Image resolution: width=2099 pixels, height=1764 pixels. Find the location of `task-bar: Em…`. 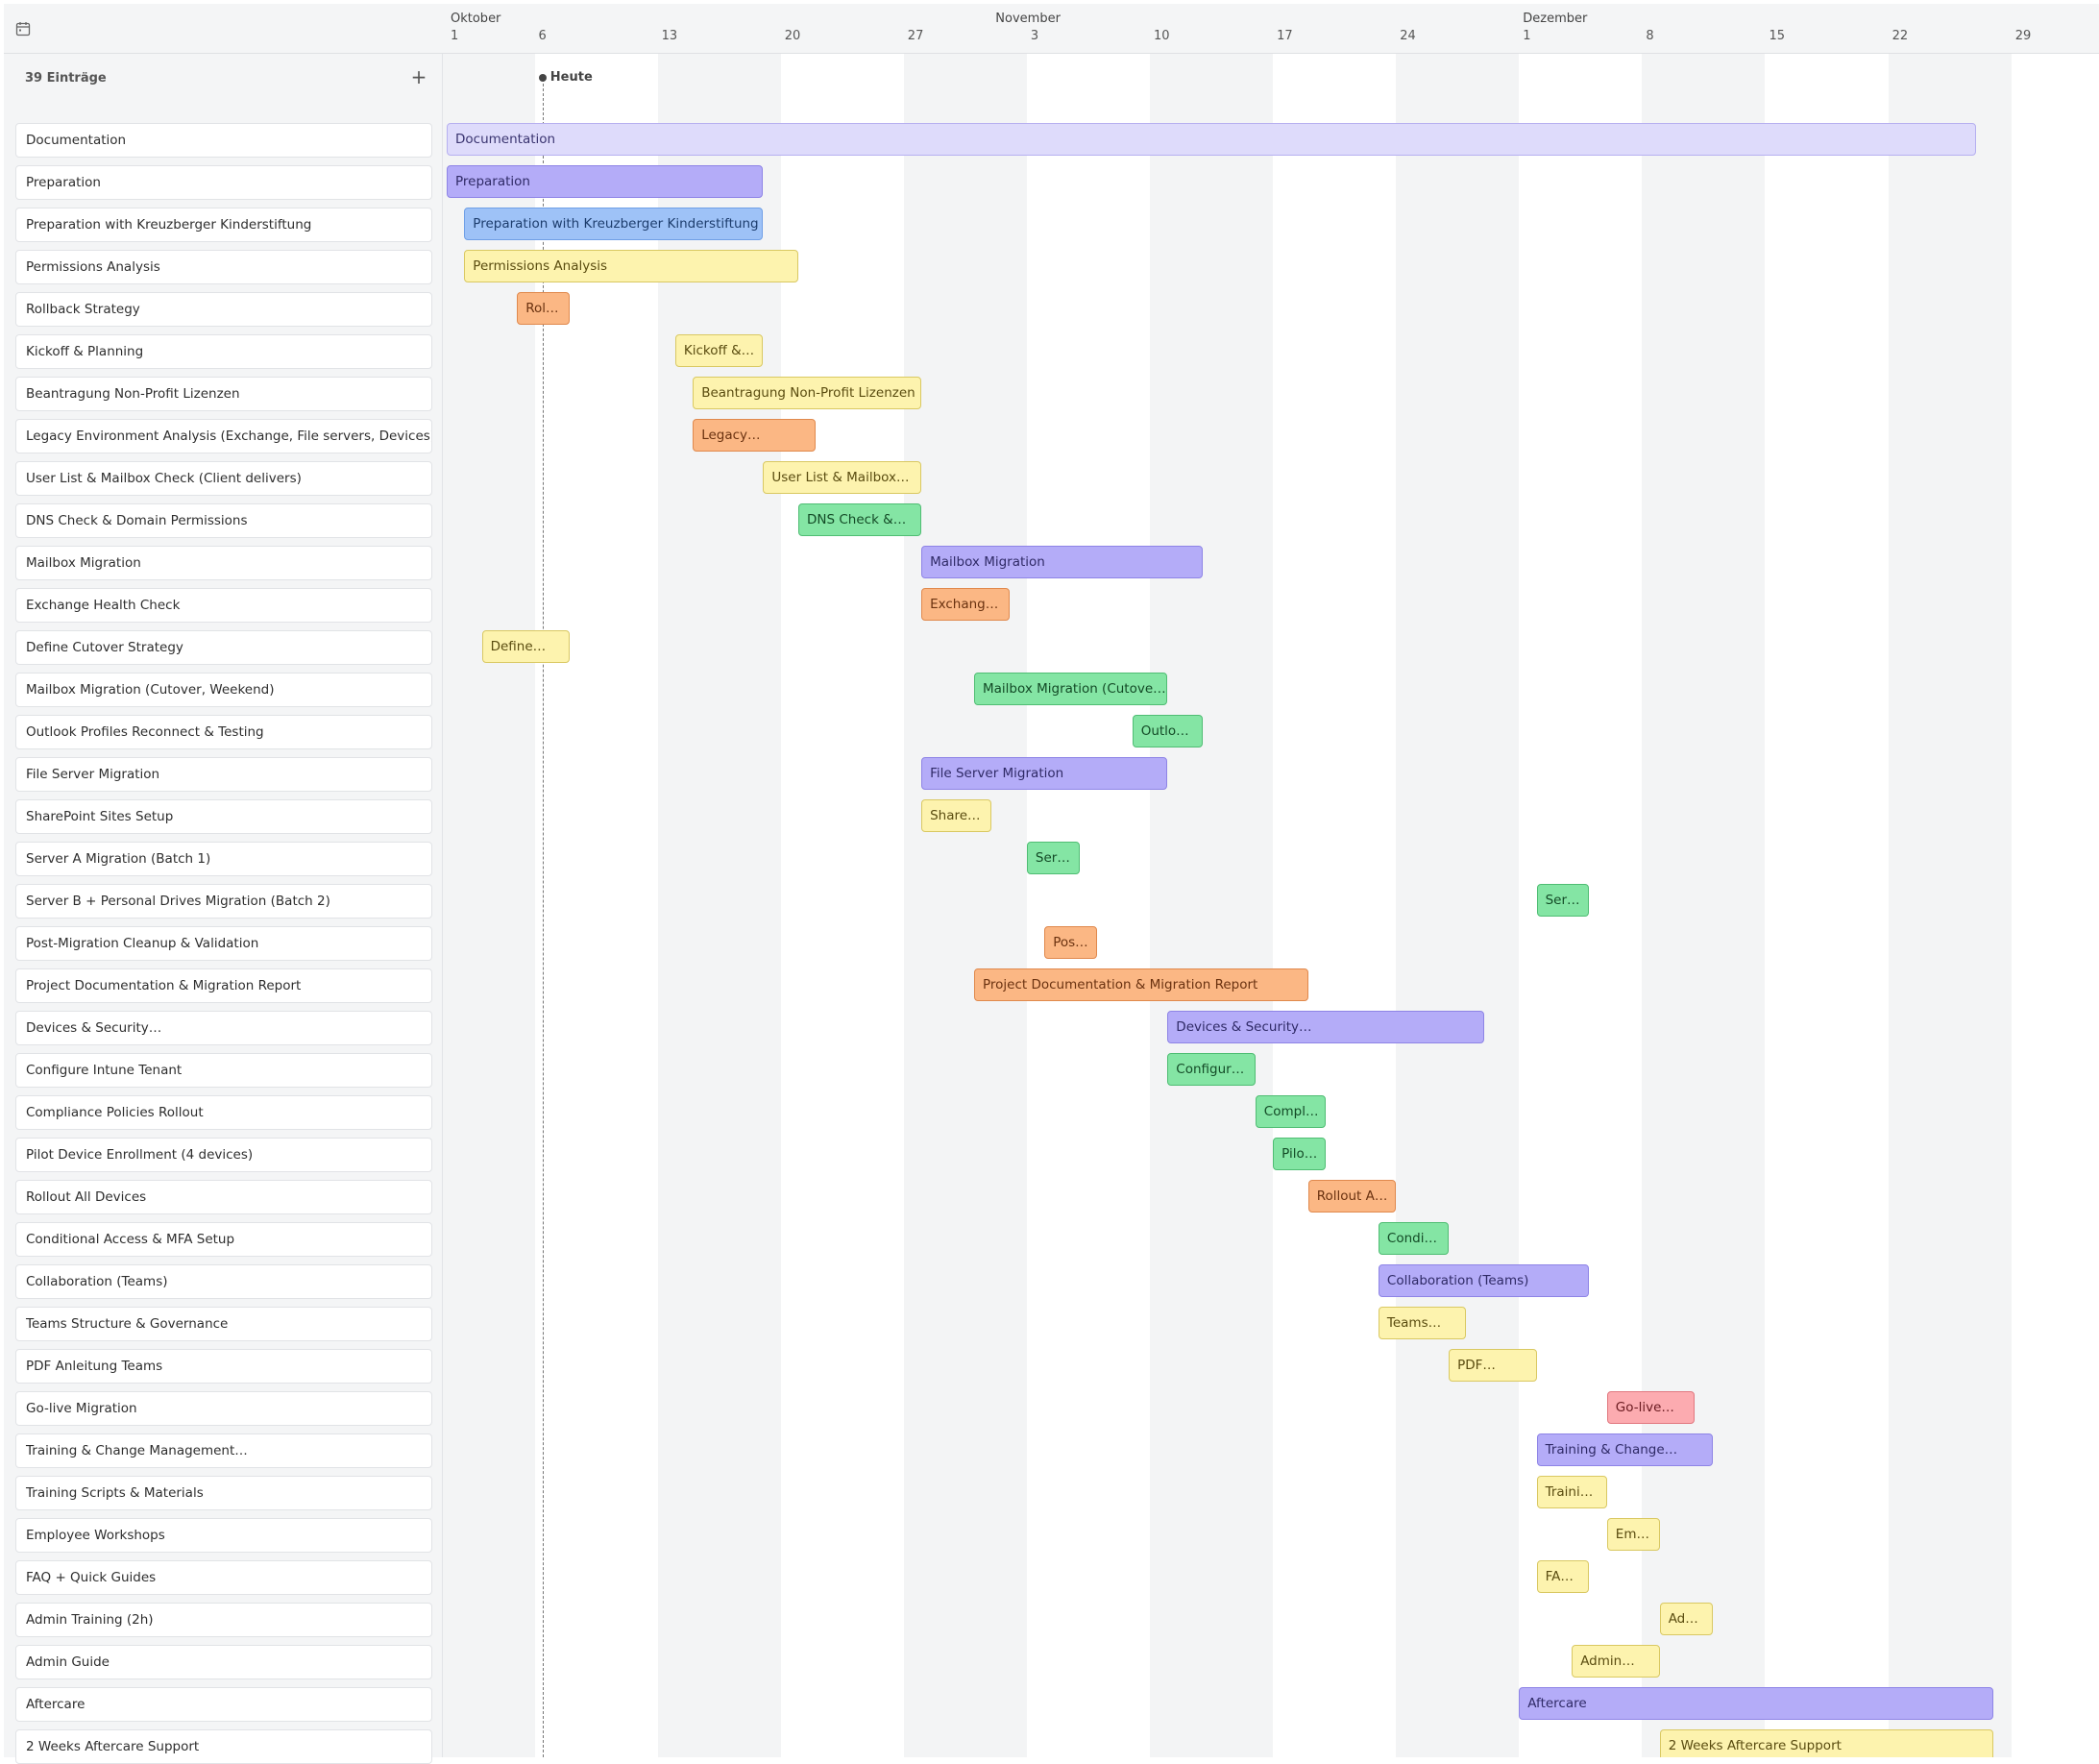

task-bar: Em… is located at coordinates (1633, 1535).